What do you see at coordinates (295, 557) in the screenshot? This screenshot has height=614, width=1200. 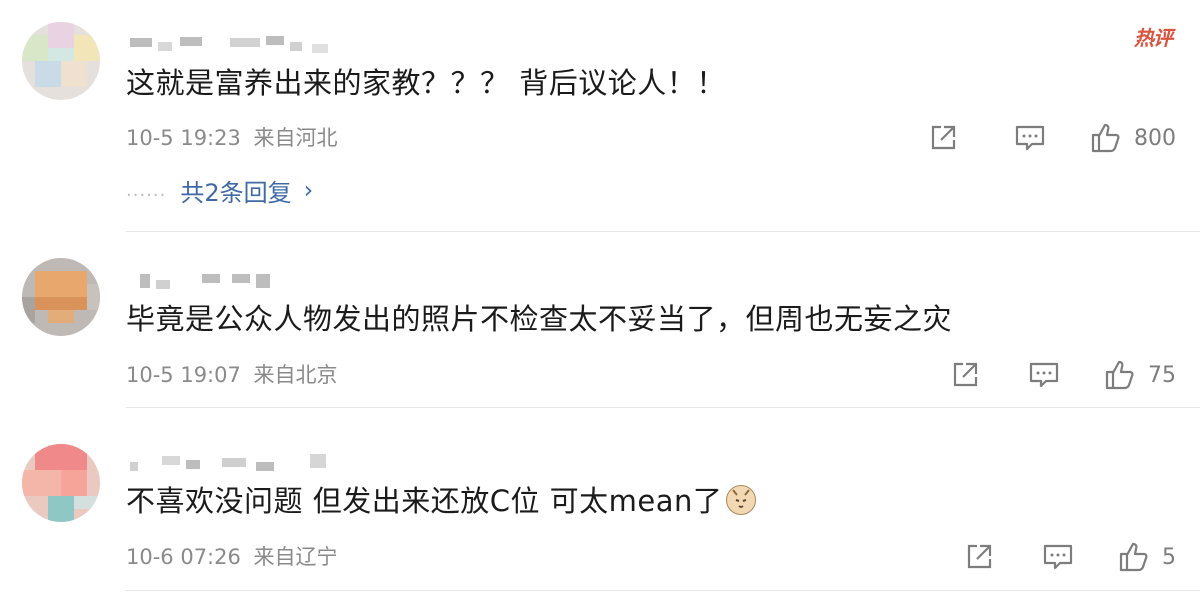 I see `comment-location: 来自辽宁` at bounding box center [295, 557].